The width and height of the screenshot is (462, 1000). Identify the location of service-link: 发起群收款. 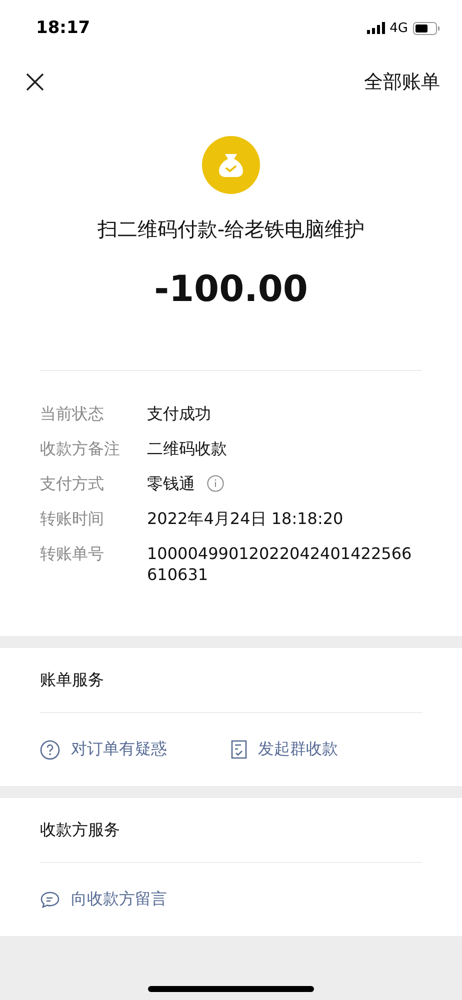
(326, 749).